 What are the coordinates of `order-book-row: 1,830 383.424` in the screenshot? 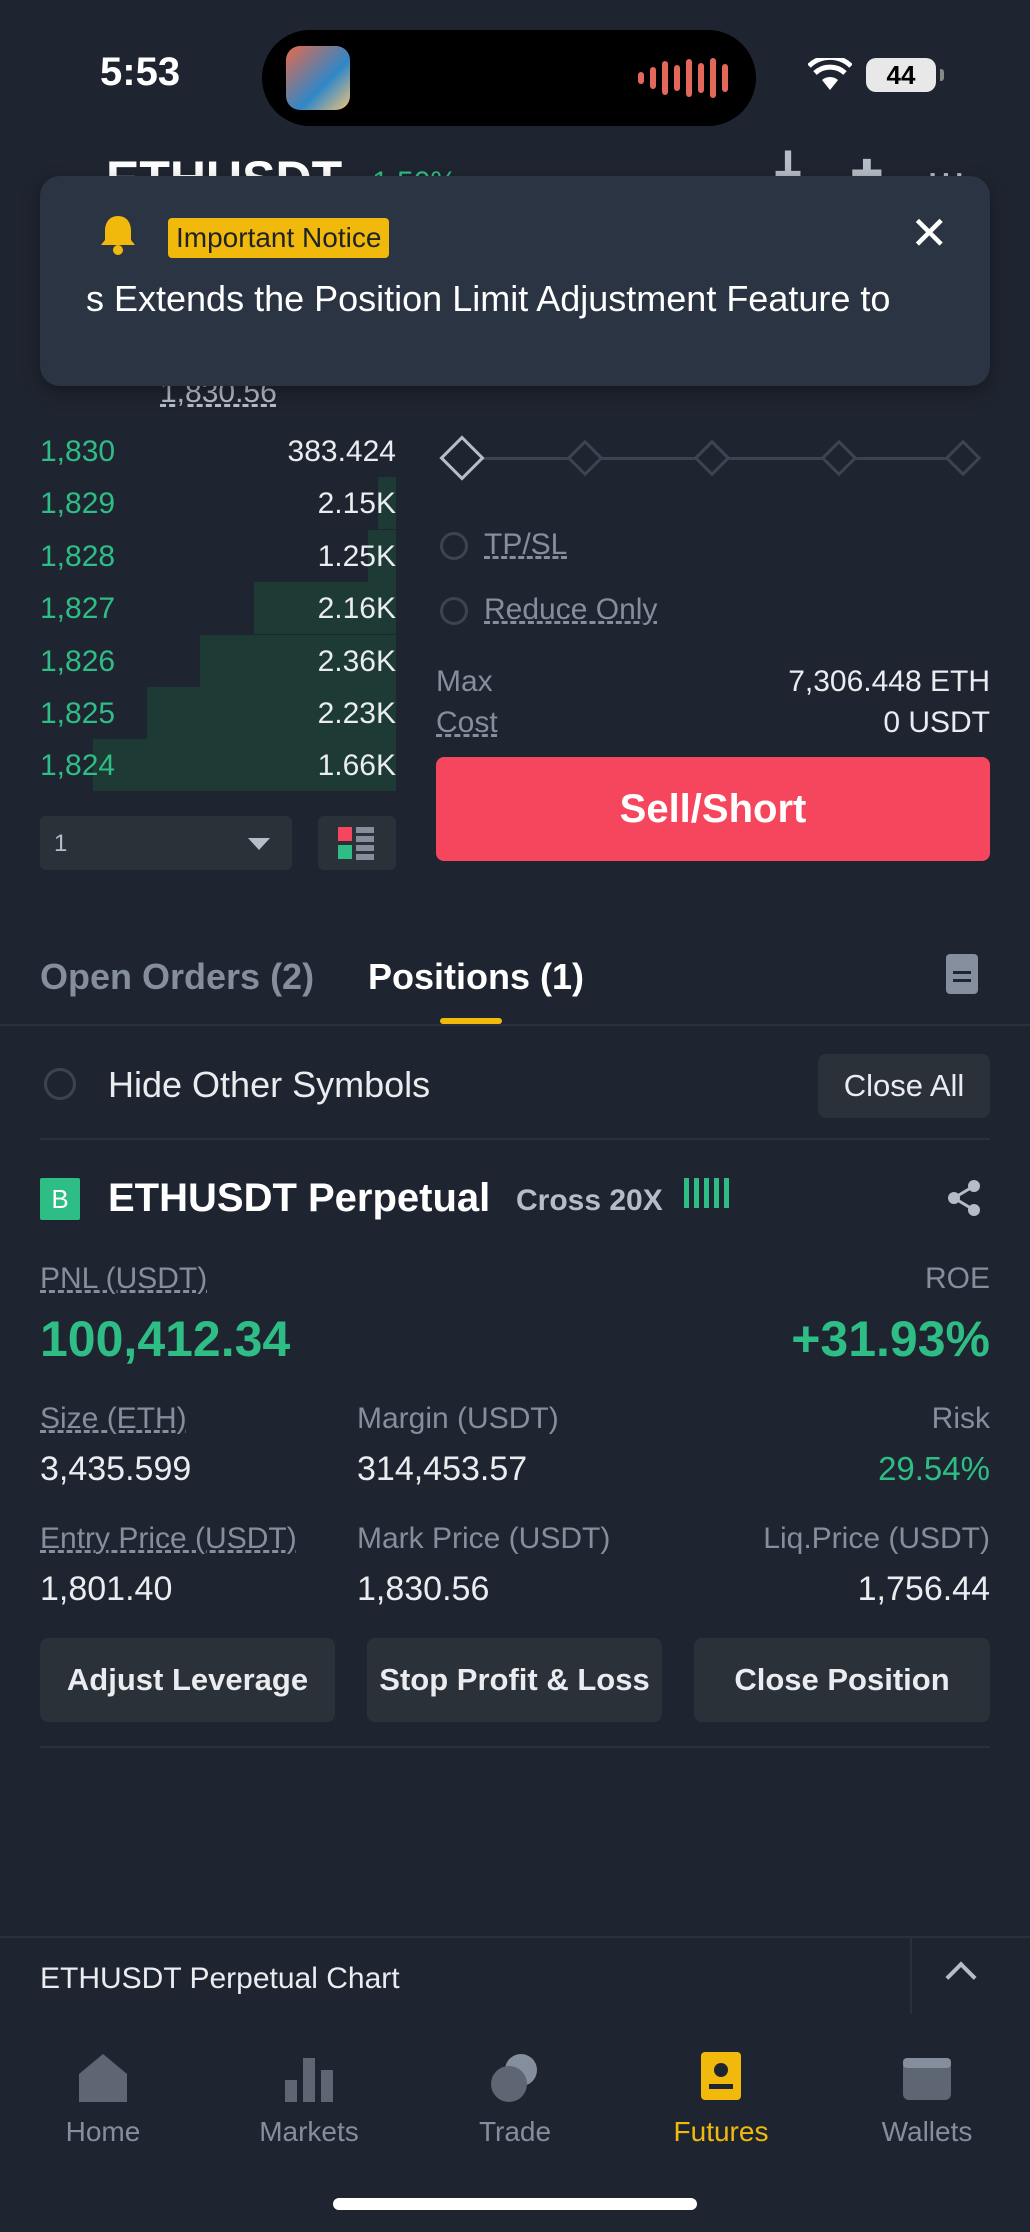 It's located at (218, 451).